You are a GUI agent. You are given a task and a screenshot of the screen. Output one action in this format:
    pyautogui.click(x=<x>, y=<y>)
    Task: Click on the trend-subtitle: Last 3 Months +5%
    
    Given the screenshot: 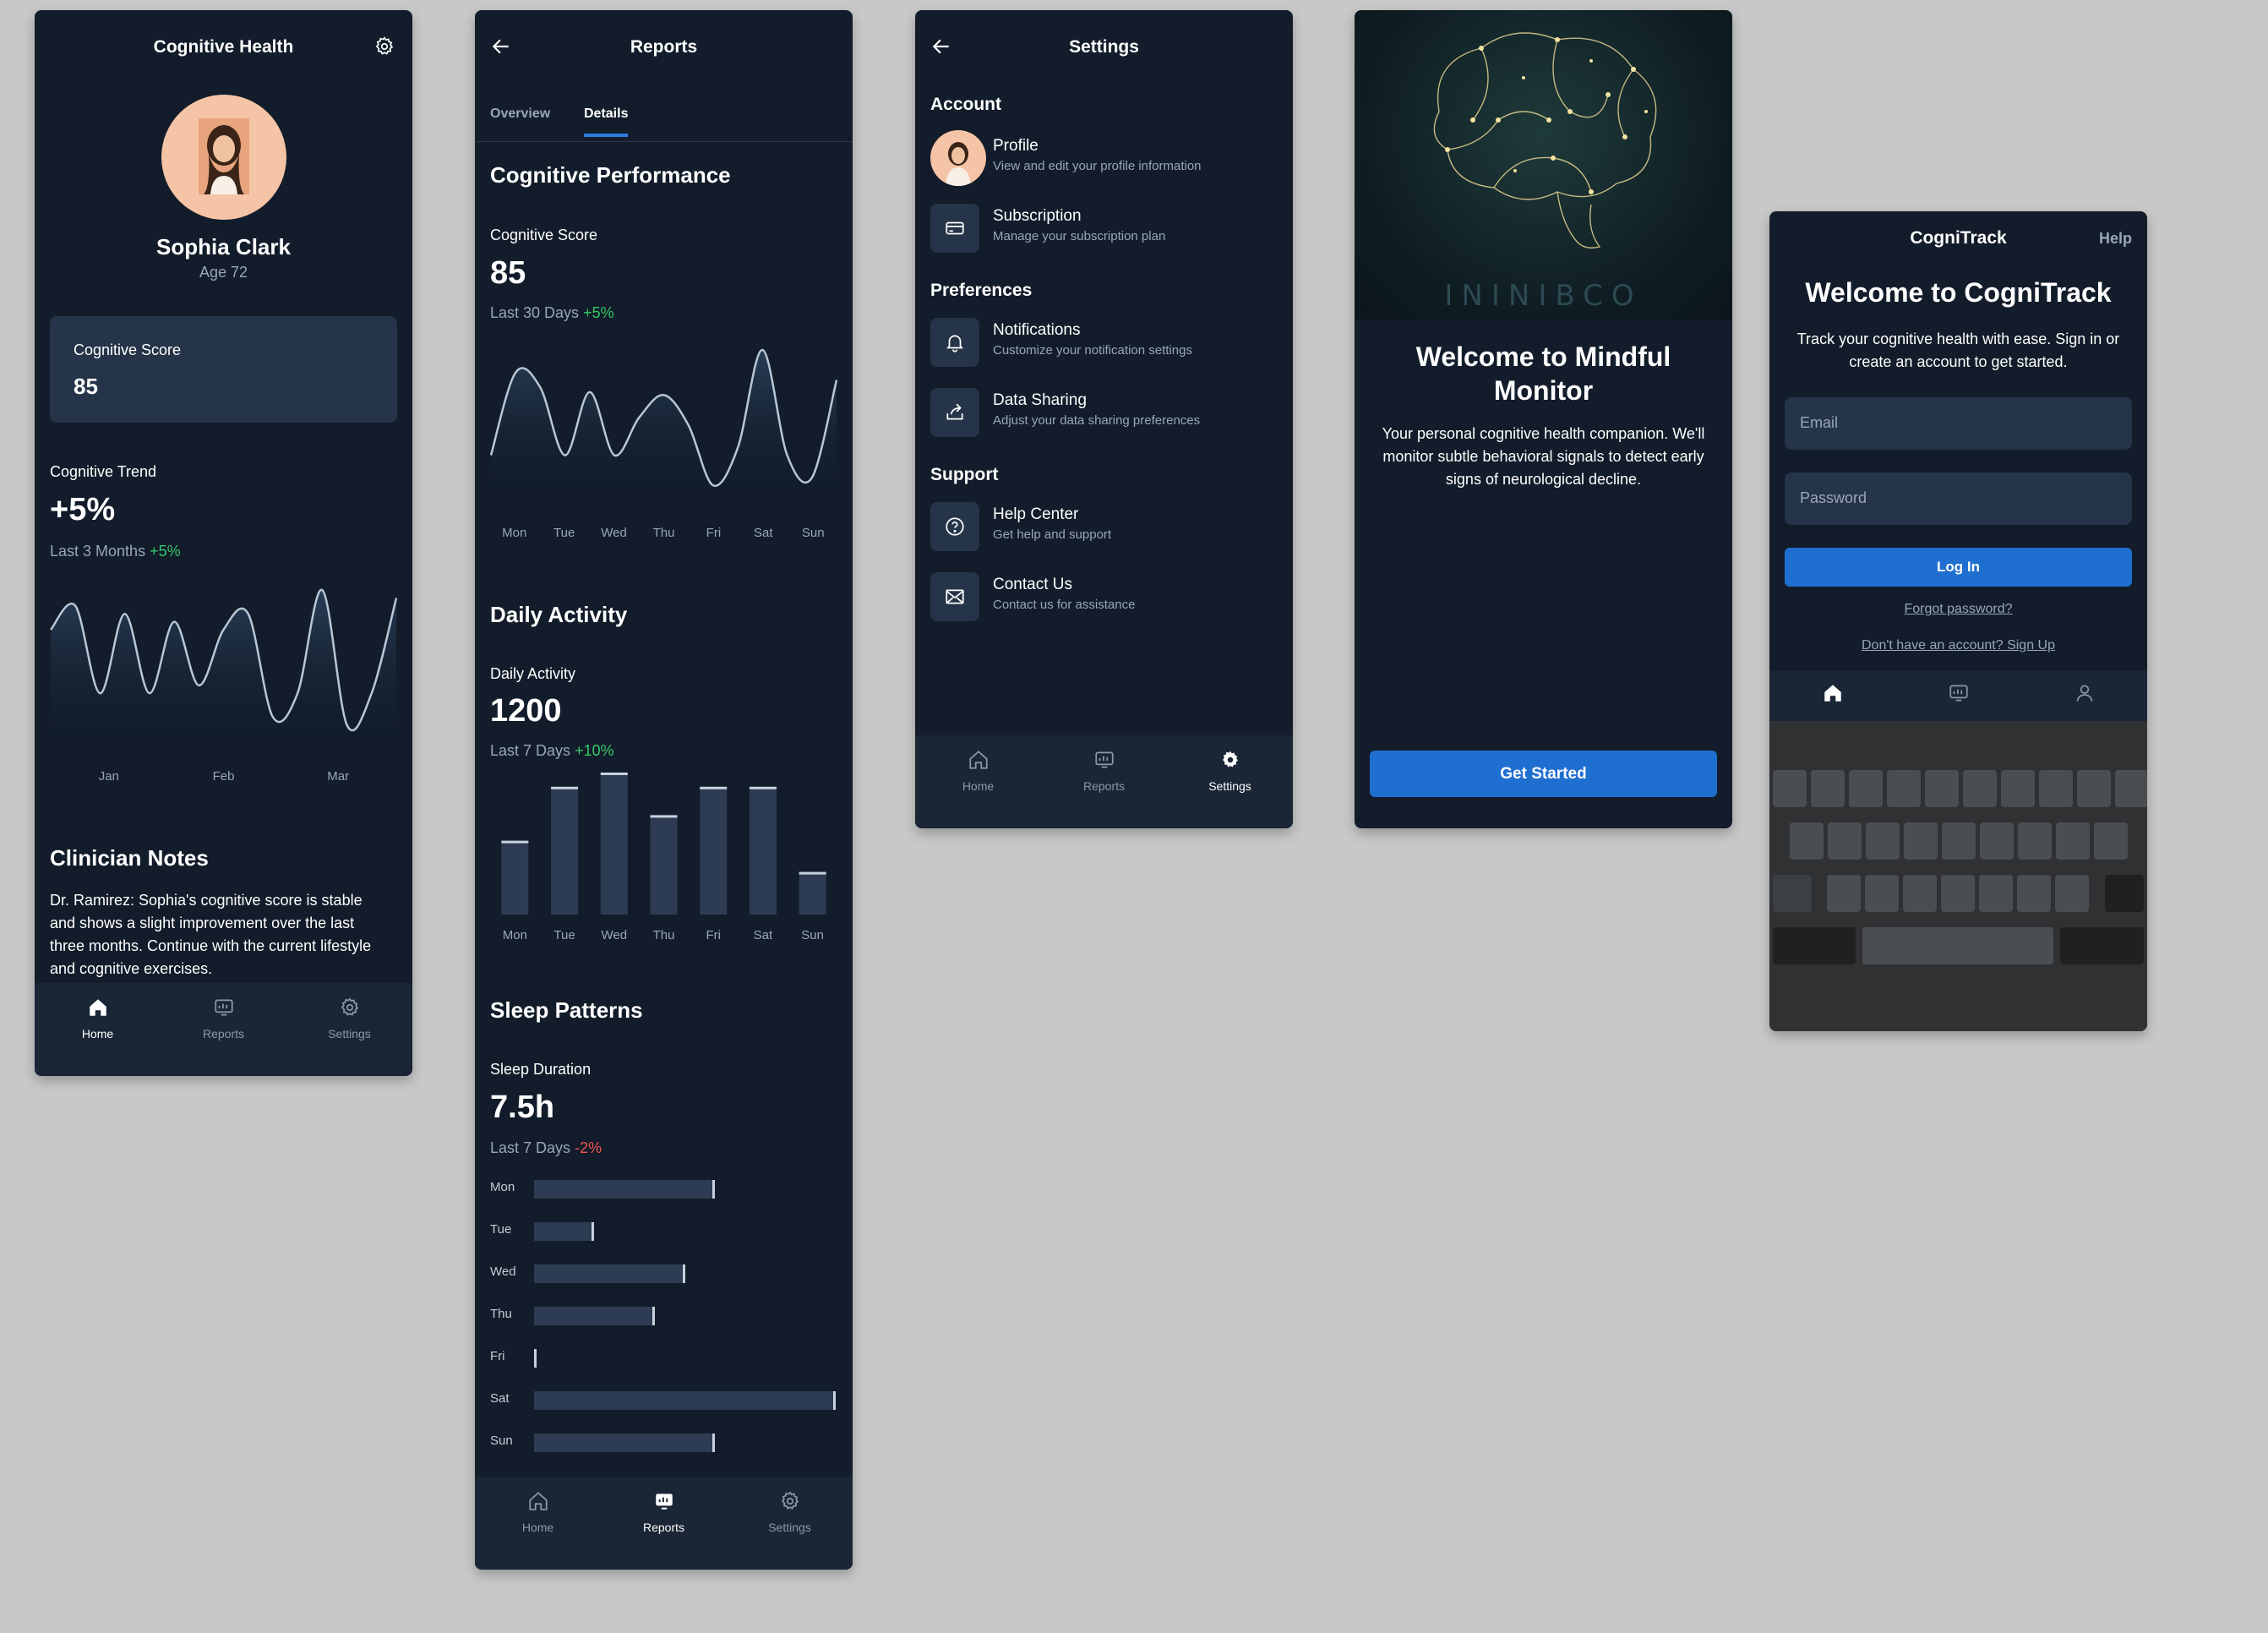 What is the action you would take?
    pyautogui.click(x=115, y=551)
    